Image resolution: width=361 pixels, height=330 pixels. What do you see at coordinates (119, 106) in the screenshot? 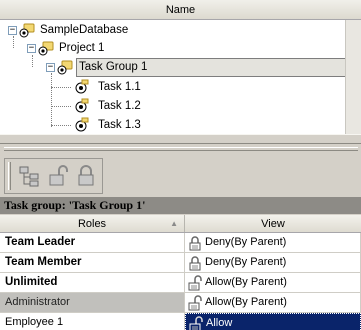
I see `tree-node-label: Task 1.2` at bounding box center [119, 106].